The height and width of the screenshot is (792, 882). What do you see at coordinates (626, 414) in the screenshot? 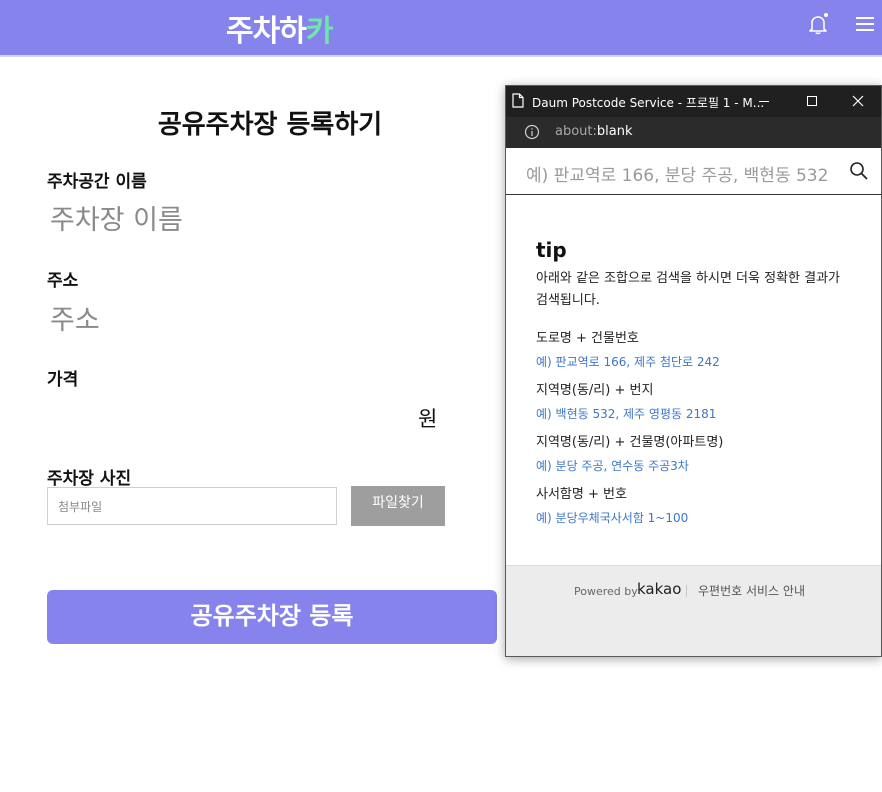
I see `example-value: 예) 백현동 532, 제주 영평동 2181` at bounding box center [626, 414].